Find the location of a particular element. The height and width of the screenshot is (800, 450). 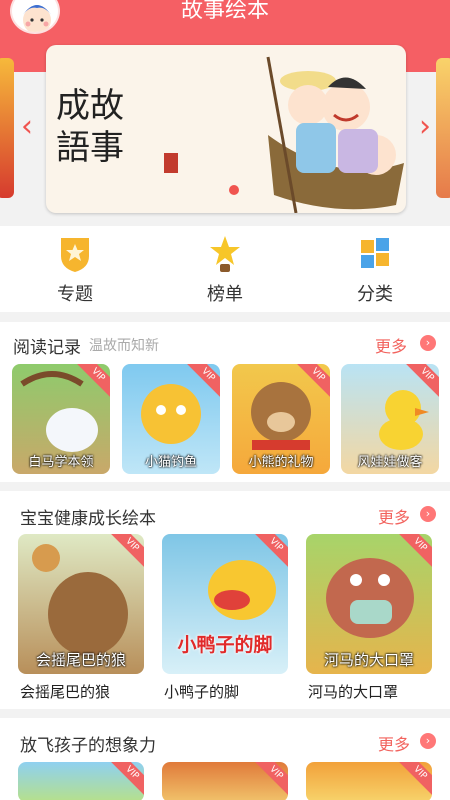

section-title: 放飞孩子的想象力 is located at coordinates (88, 746).